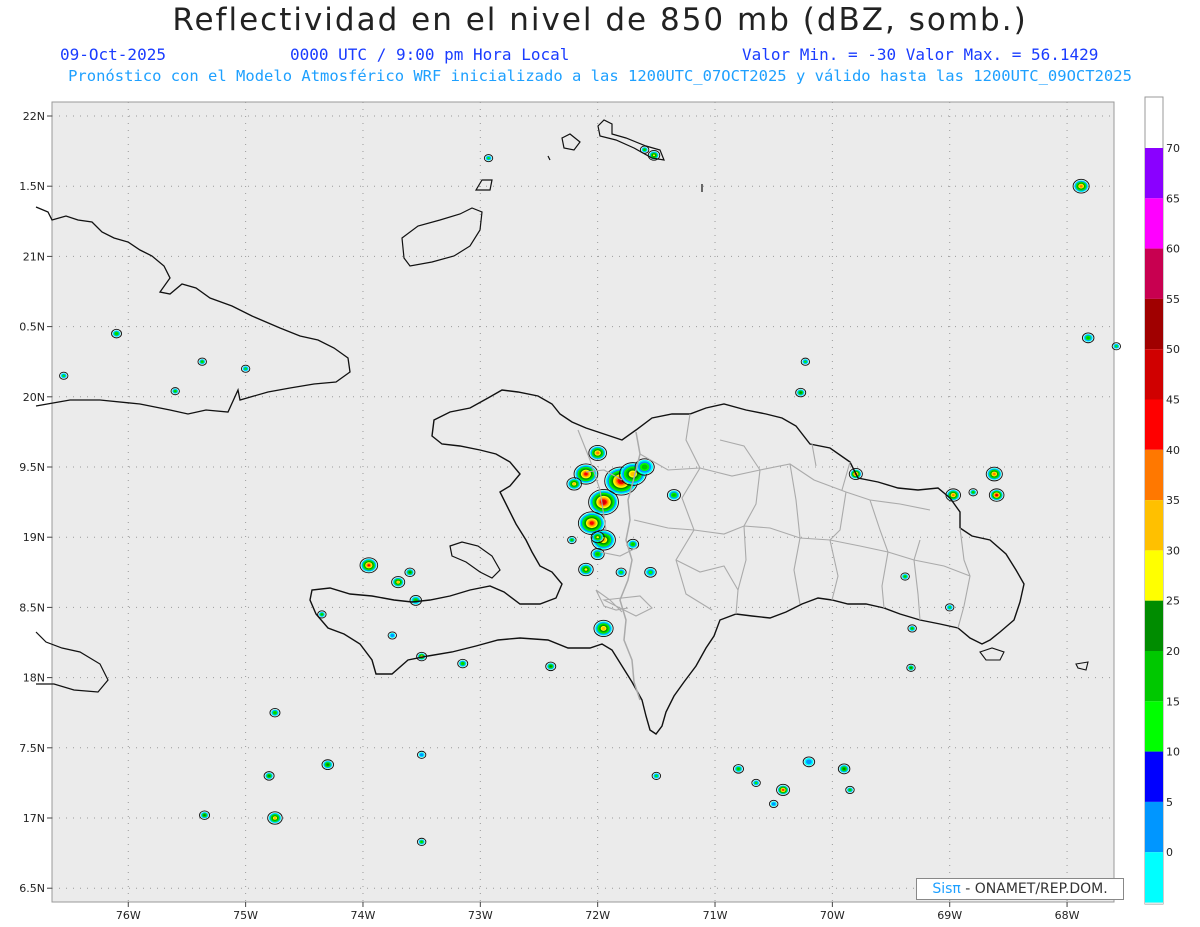 Image resolution: width=1200 pixels, height=927 pixels. I want to click on lon-label: 75W, so click(245, 915).